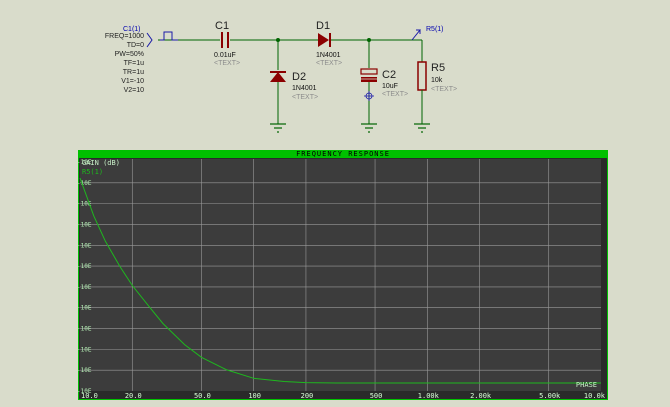 The image size is (670, 407). I want to click on crosshair-marker-icon, so click(369, 96).